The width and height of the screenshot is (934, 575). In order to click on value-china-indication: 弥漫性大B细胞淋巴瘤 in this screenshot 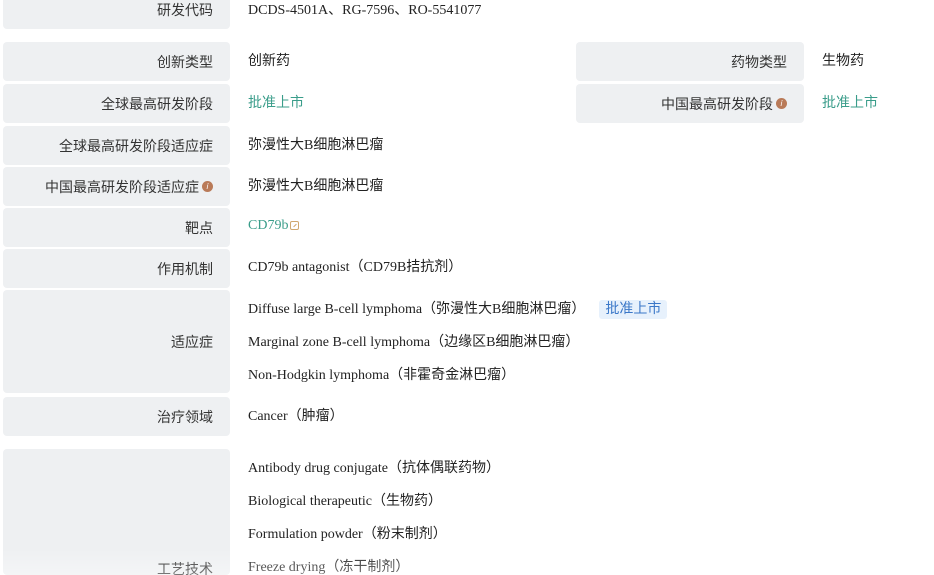, I will do `click(316, 186)`.